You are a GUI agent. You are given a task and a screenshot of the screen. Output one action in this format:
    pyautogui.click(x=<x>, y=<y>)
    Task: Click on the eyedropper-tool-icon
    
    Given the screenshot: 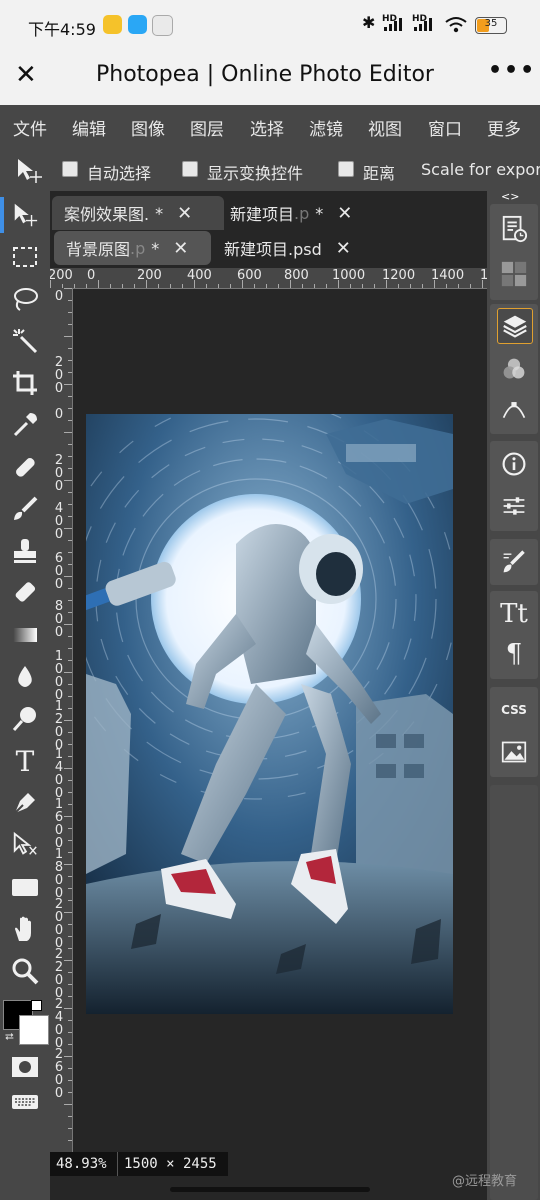 What is the action you would take?
    pyautogui.click(x=25, y=425)
    